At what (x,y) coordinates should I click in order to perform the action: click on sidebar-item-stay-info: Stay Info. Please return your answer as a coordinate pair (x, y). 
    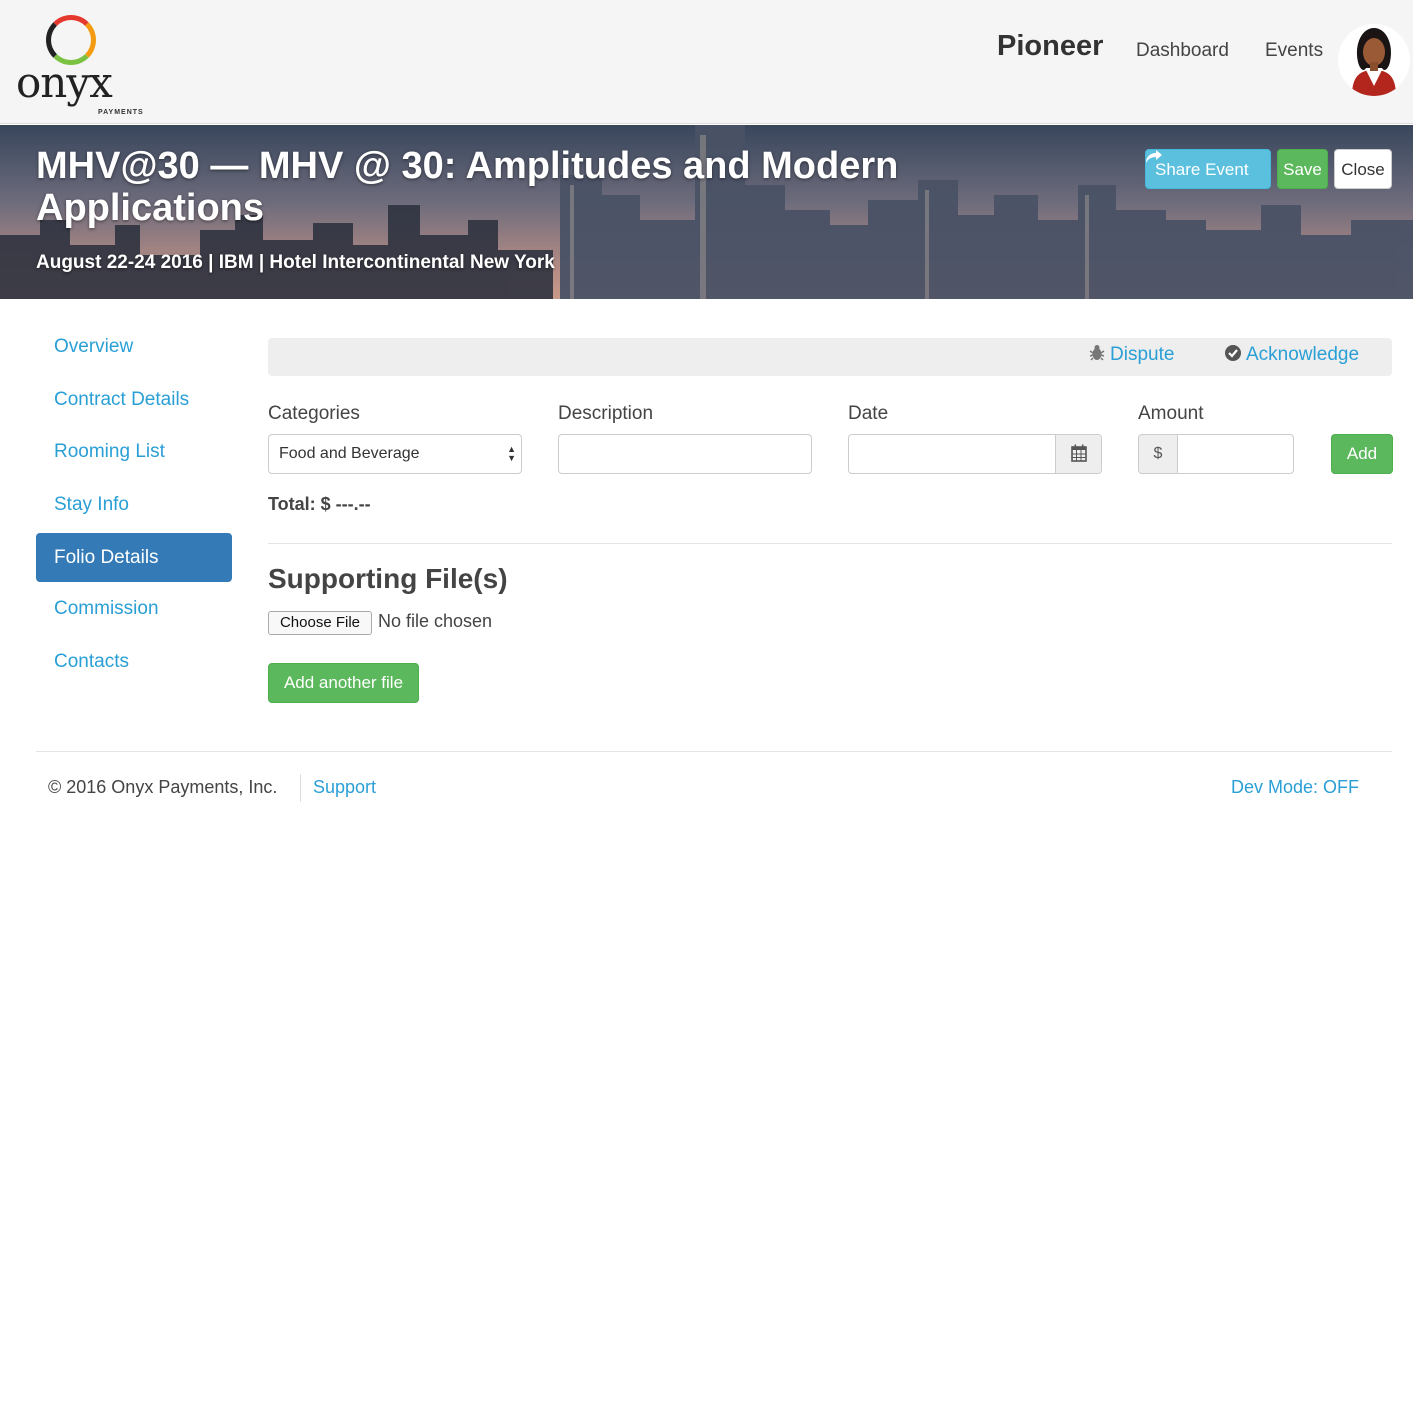
    Looking at the image, I should click on (134, 504).